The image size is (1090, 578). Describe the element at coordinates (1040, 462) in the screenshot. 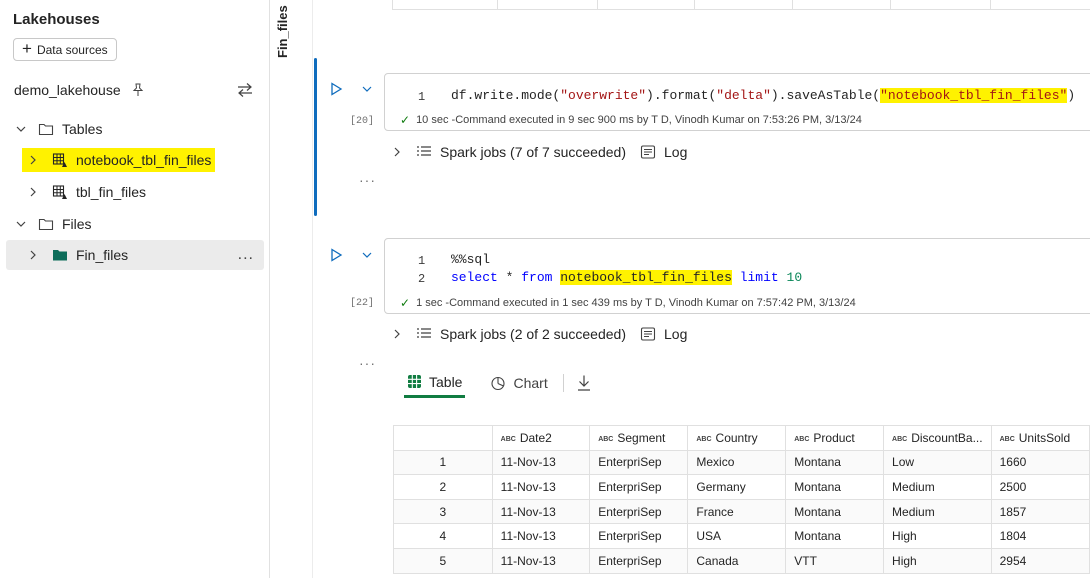

I see `table-cell: 1660` at that location.